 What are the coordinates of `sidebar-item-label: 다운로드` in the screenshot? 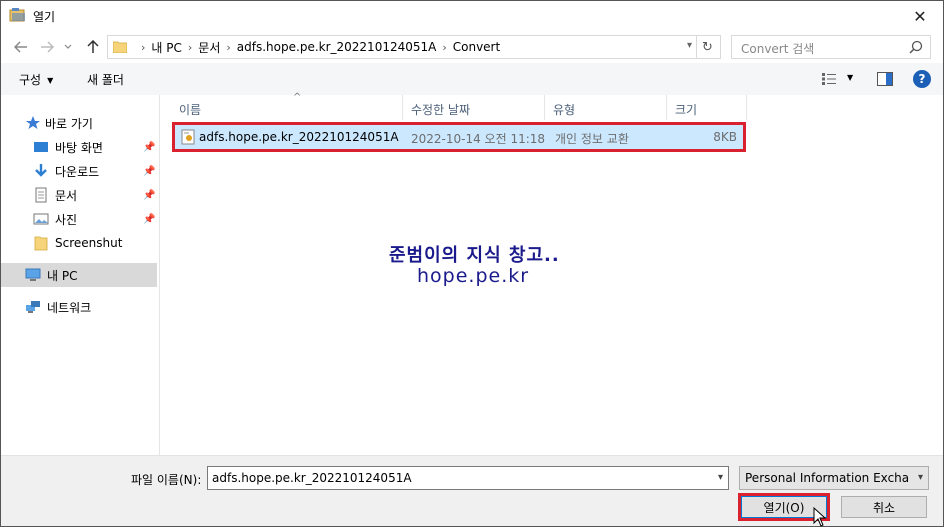 It's located at (77, 171).